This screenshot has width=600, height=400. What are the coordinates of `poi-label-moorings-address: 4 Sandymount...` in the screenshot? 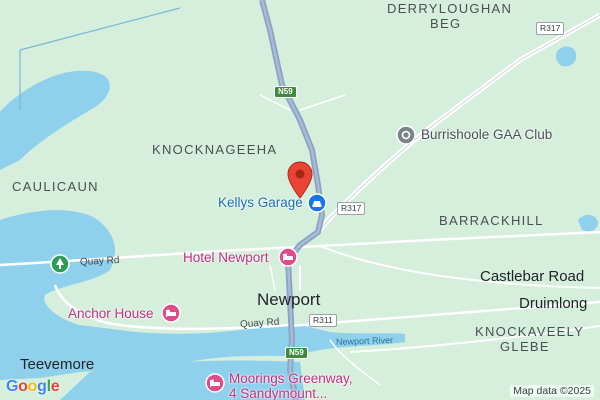 It's located at (278, 393).